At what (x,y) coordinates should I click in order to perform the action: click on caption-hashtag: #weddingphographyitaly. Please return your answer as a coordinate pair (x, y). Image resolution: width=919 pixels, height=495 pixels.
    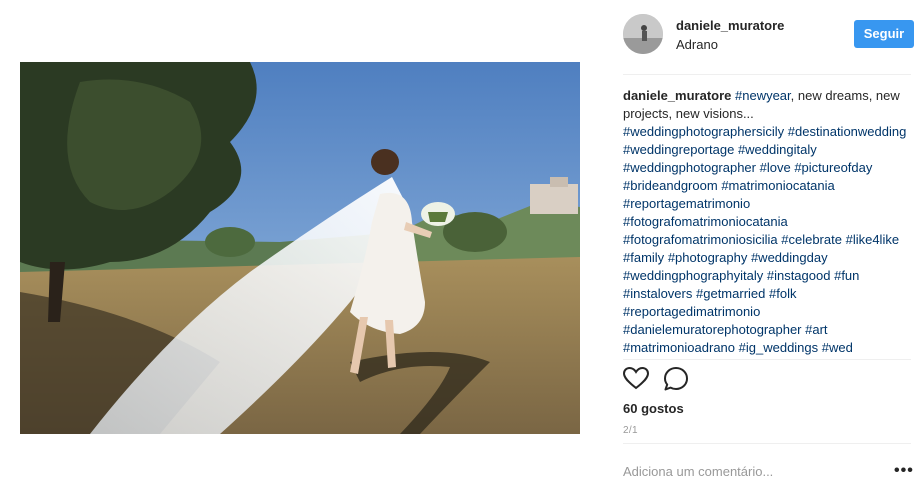
    Looking at the image, I should click on (693, 275).